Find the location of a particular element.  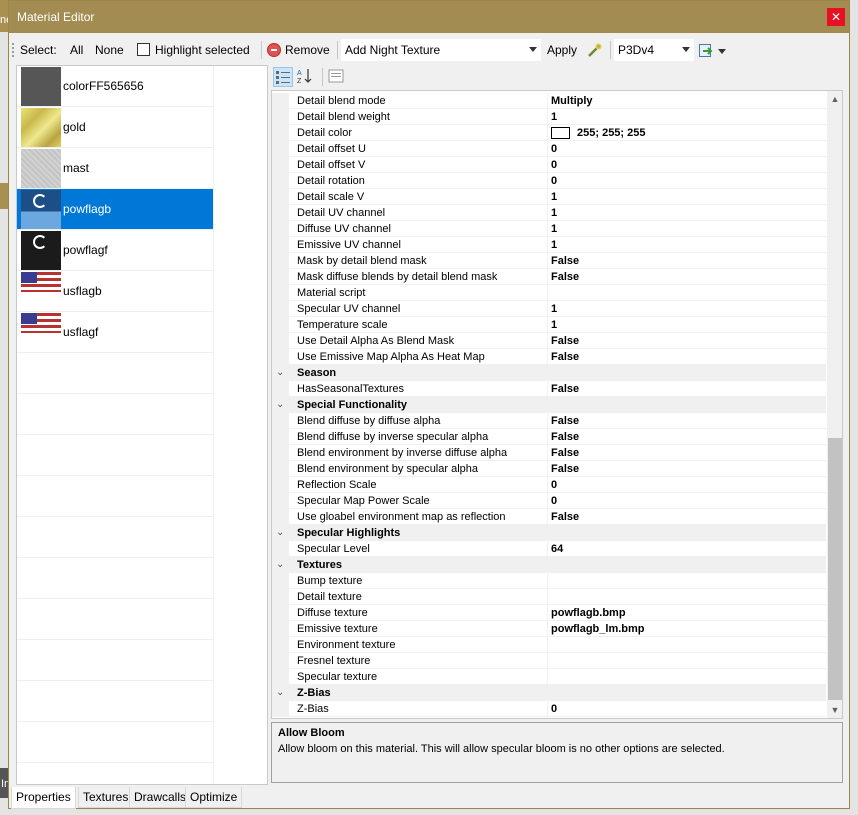

property-row: Diffuse UV channel 1 is located at coordinates (549, 229).